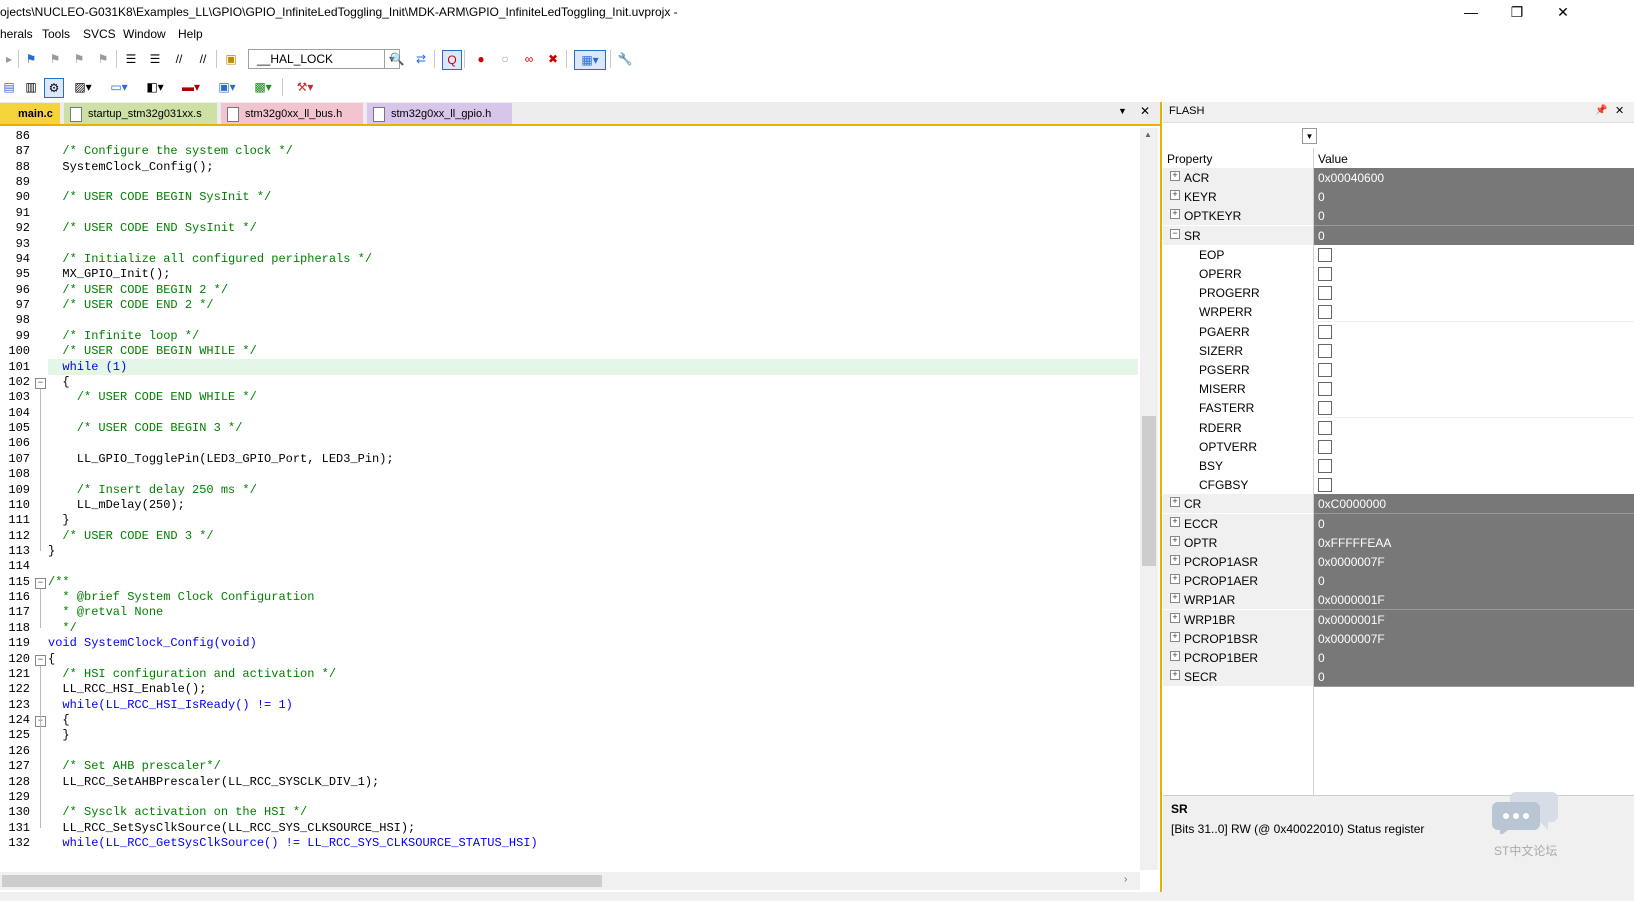 The height and width of the screenshot is (901, 1634). What do you see at coordinates (1474, 543) in the screenshot?
I see `property-value-cell: 0xFFFFFEAA` at bounding box center [1474, 543].